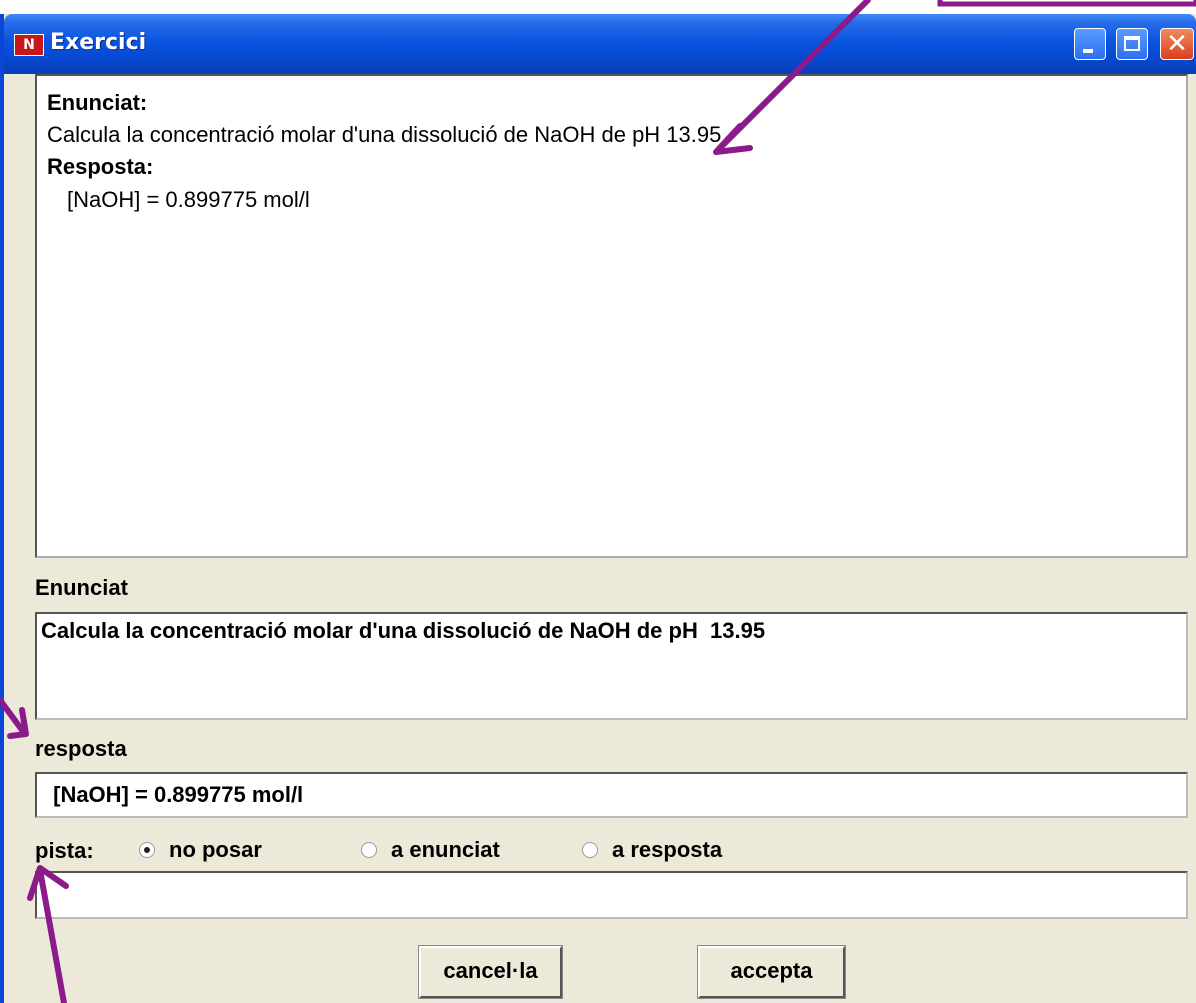 This screenshot has height=1003, width=1196. Describe the element at coordinates (667, 849) in the screenshot. I see `hint-option-label: a resposta` at that location.